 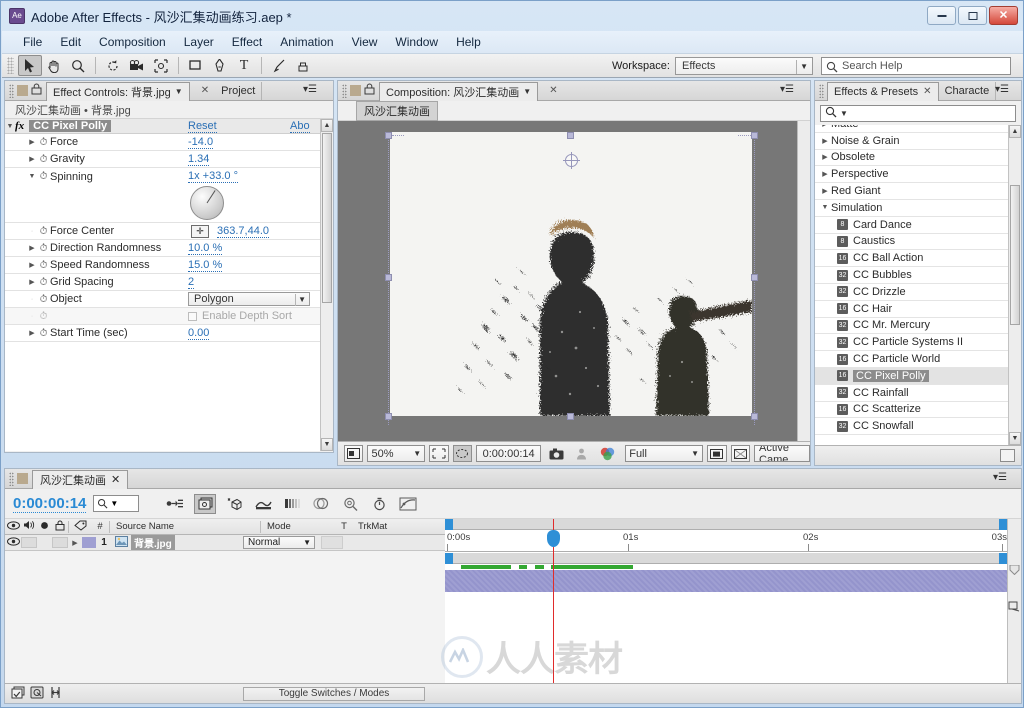 What do you see at coordinates (37, 694) in the screenshot?
I see `comp-mini-flowchart-icon` at bounding box center [37, 694].